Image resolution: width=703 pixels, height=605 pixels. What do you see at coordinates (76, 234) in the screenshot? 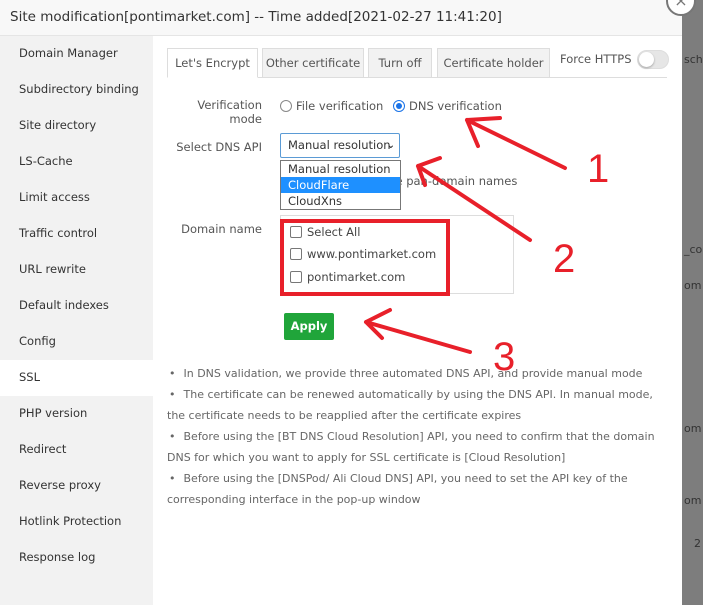
I see `sidebar-item-traffic-control: Traffic control` at bounding box center [76, 234].